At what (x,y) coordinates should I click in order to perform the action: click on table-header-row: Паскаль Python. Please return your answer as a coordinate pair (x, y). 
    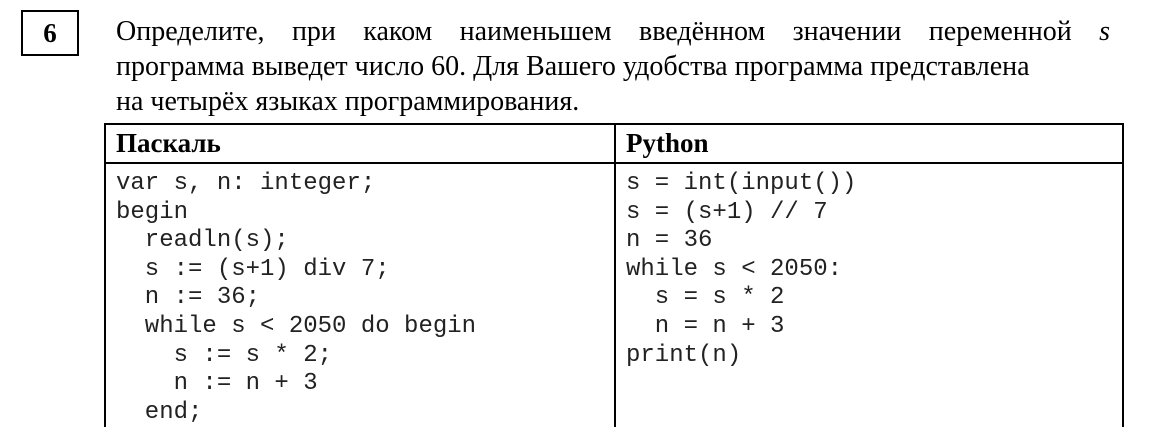
    Looking at the image, I should click on (614, 143).